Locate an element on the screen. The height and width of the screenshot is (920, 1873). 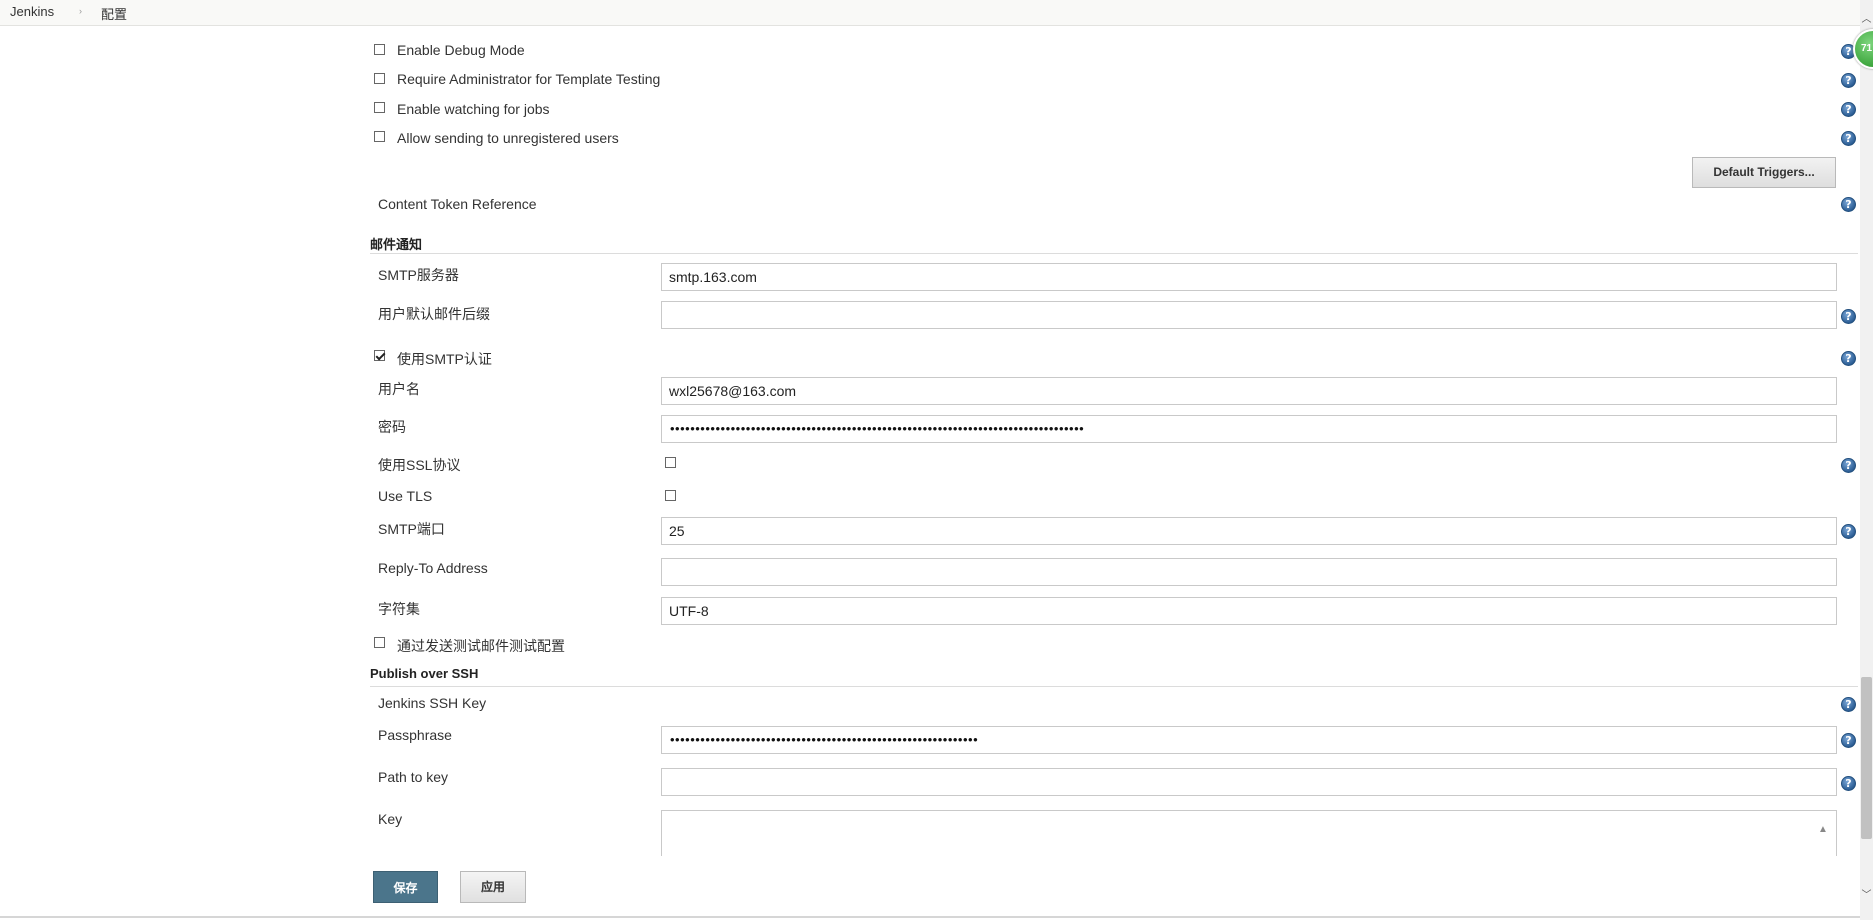
test-config-label: 通过发送测试邮件测试配置 is located at coordinates (481, 646).